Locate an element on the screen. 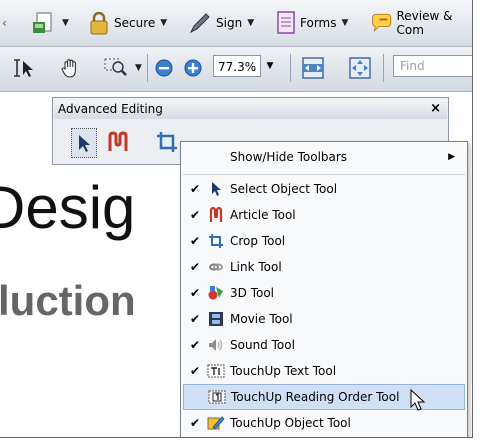 This screenshot has height=443, width=486. zoom-tool-dropdown-arrow: ▼ is located at coordinates (138, 68).